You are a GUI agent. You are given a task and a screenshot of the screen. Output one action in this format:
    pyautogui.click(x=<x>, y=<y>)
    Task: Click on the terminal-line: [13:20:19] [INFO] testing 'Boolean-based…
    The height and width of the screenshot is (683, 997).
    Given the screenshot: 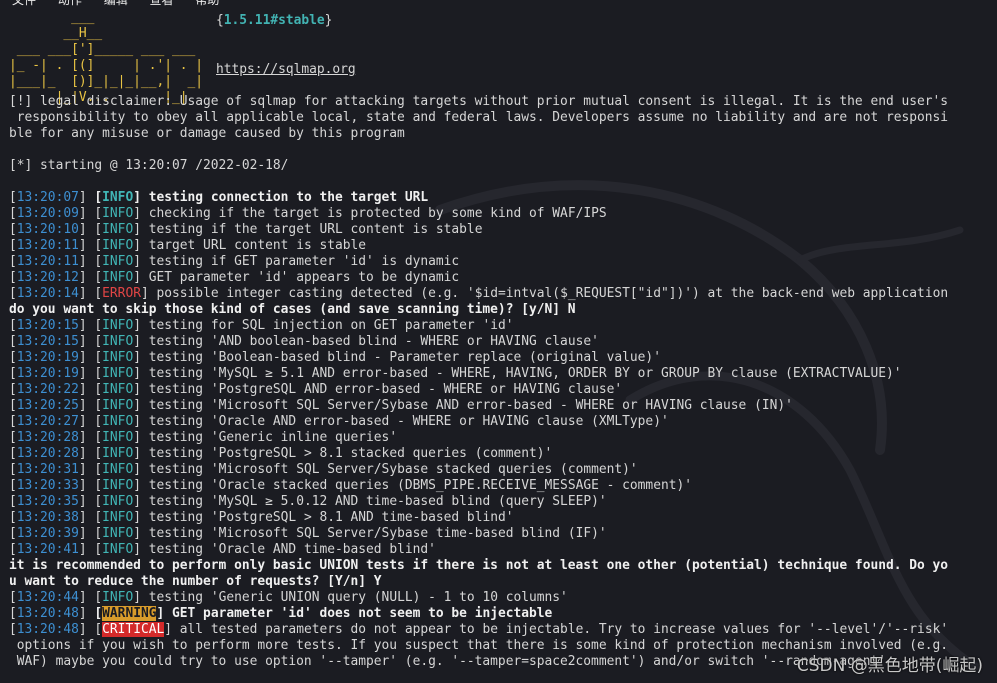 What is the action you would take?
    pyautogui.click(x=496, y=358)
    